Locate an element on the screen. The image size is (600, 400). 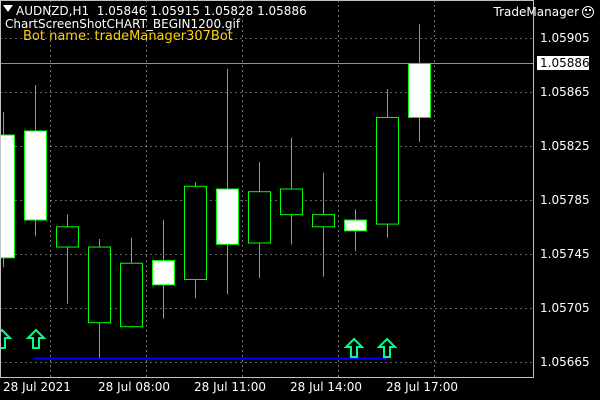
time-label: 28 Jul 08:00 is located at coordinates (134, 387).